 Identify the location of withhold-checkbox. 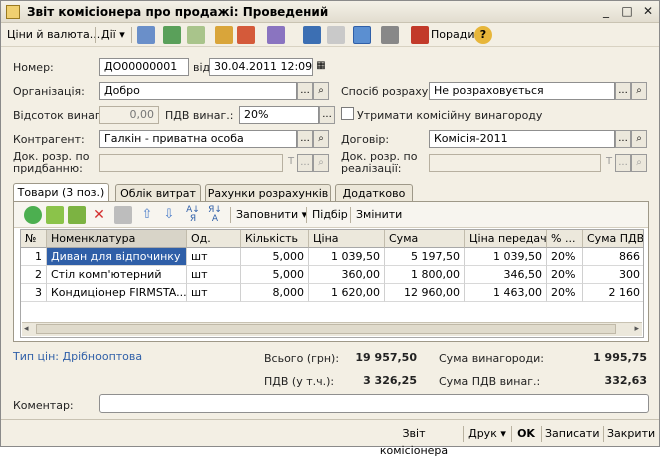
(347, 113).